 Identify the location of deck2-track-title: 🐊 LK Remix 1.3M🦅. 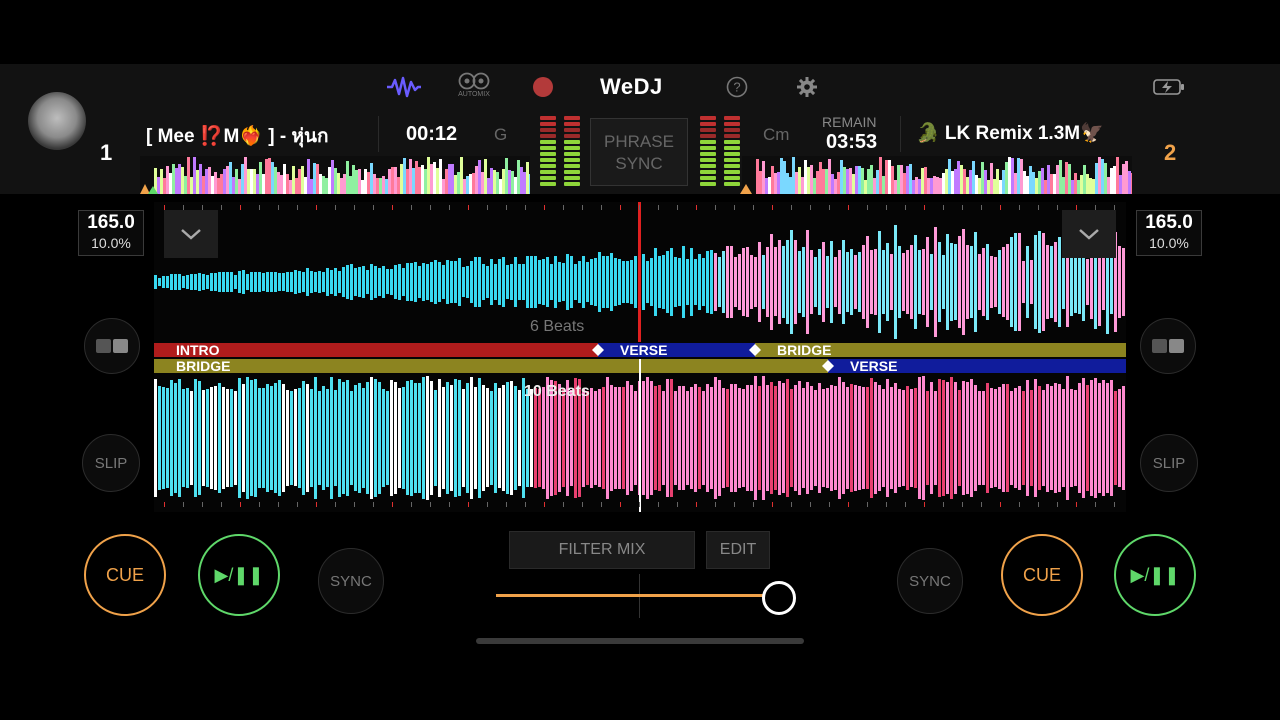
(1023, 133).